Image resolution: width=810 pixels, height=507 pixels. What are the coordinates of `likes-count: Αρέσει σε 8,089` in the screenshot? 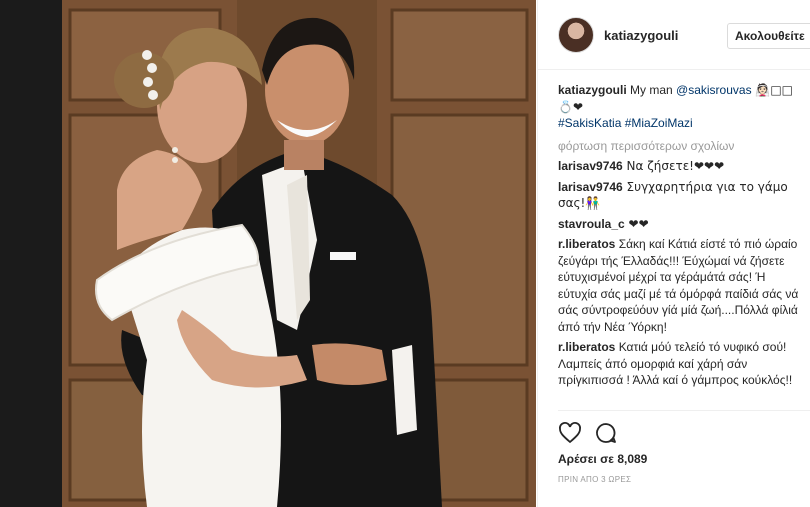 It's located at (602, 459).